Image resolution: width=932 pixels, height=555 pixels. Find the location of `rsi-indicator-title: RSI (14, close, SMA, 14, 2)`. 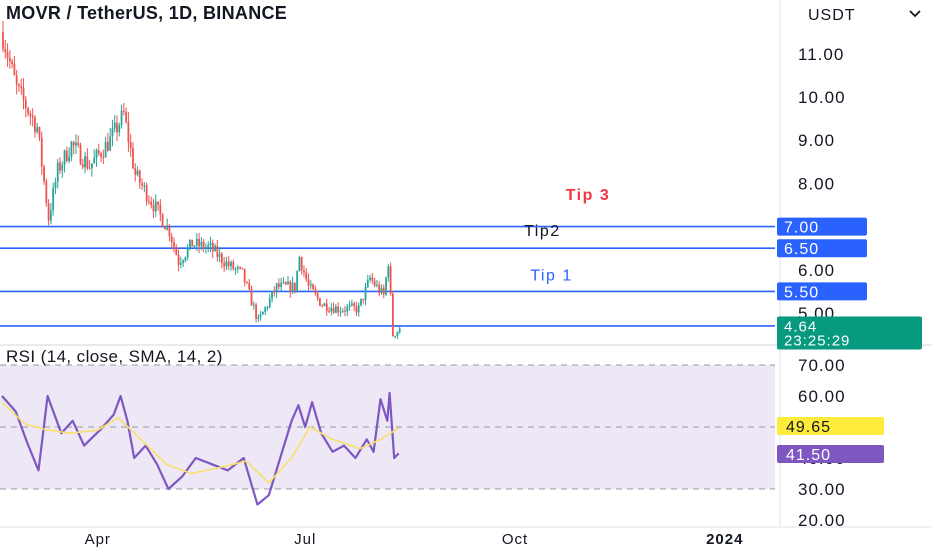

rsi-indicator-title: RSI (14, close, SMA, 14, 2) is located at coordinates (114, 356).